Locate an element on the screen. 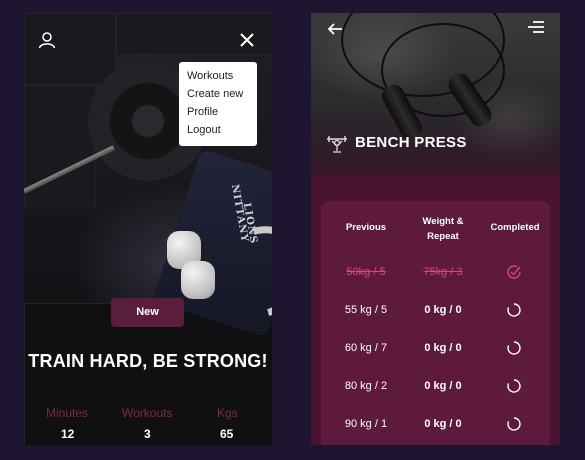 This screenshot has width=585, height=460. stat-value-minutes: 12 is located at coordinates (68, 434).